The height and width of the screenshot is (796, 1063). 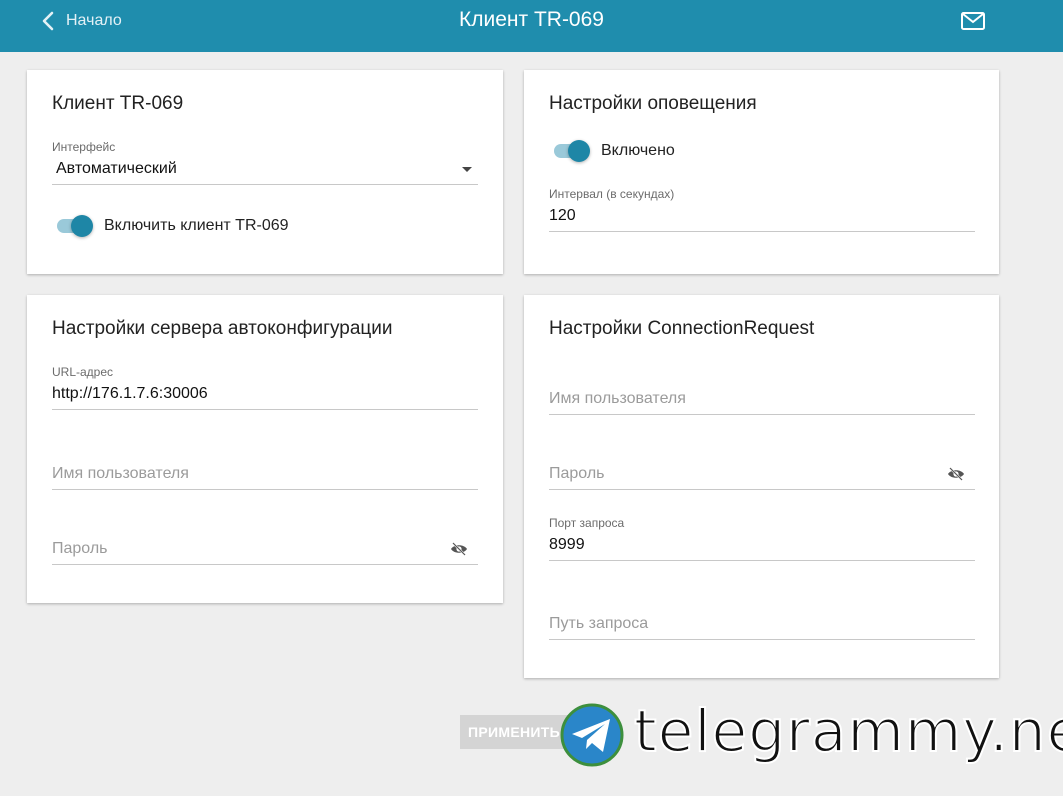 I want to click on top-bar: Начало Клиент TR-069, so click(x=531, y=26).